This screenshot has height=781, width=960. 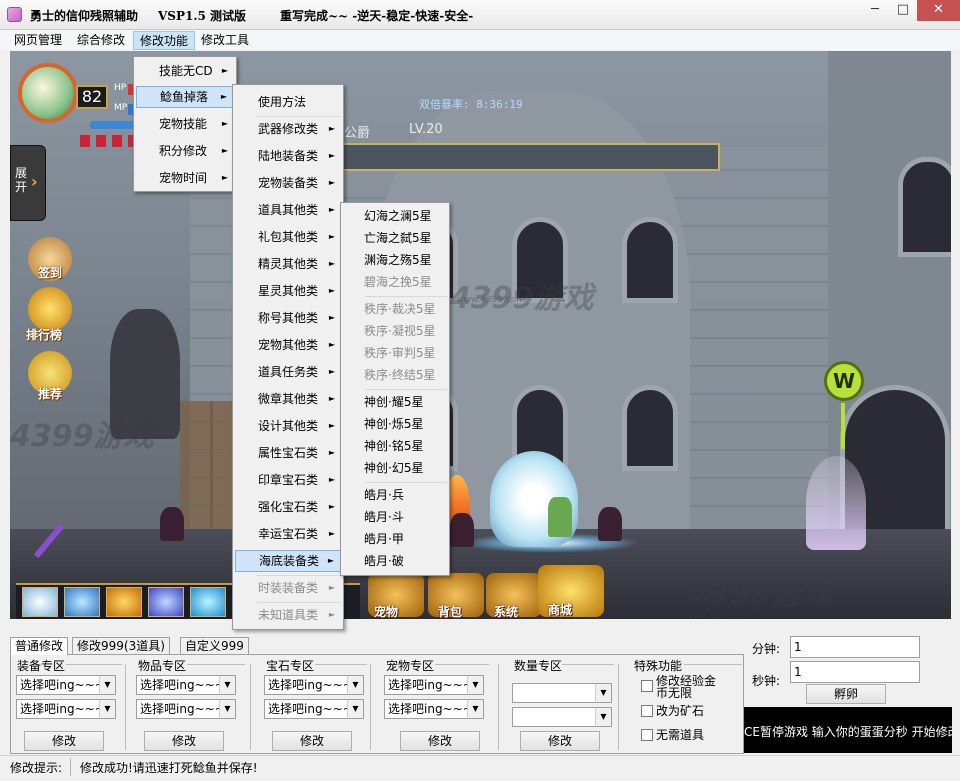 What do you see at coordinates (48, 93) in the screenshot?
I see `player-avatar` at bounding box center [48, 93].